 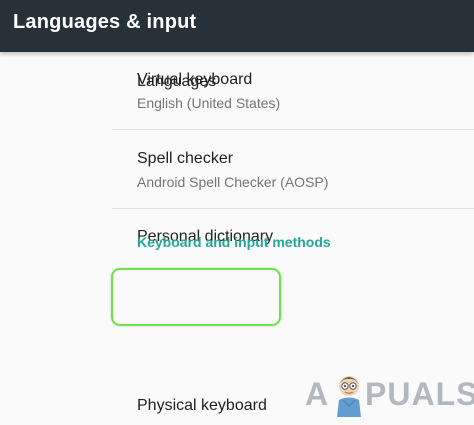 What do you see at coordinates (233, 182) in the screenshot?
I see `spell-checker-summary: Android Spell Checker (AOSP)` at bounding box center [233, 182].